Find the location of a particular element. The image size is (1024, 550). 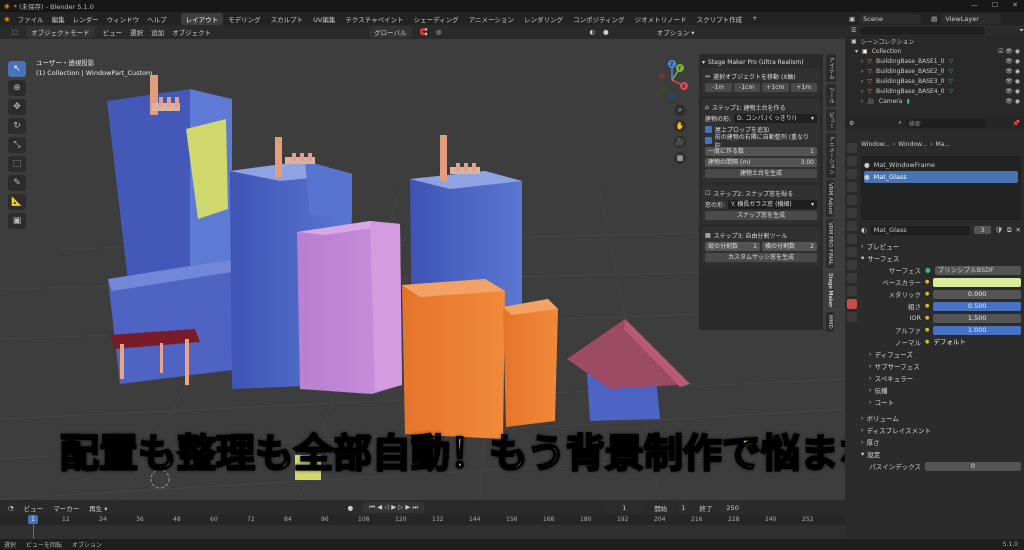

editor-type-icon: ⬚ is located at coordinates (15, 32).